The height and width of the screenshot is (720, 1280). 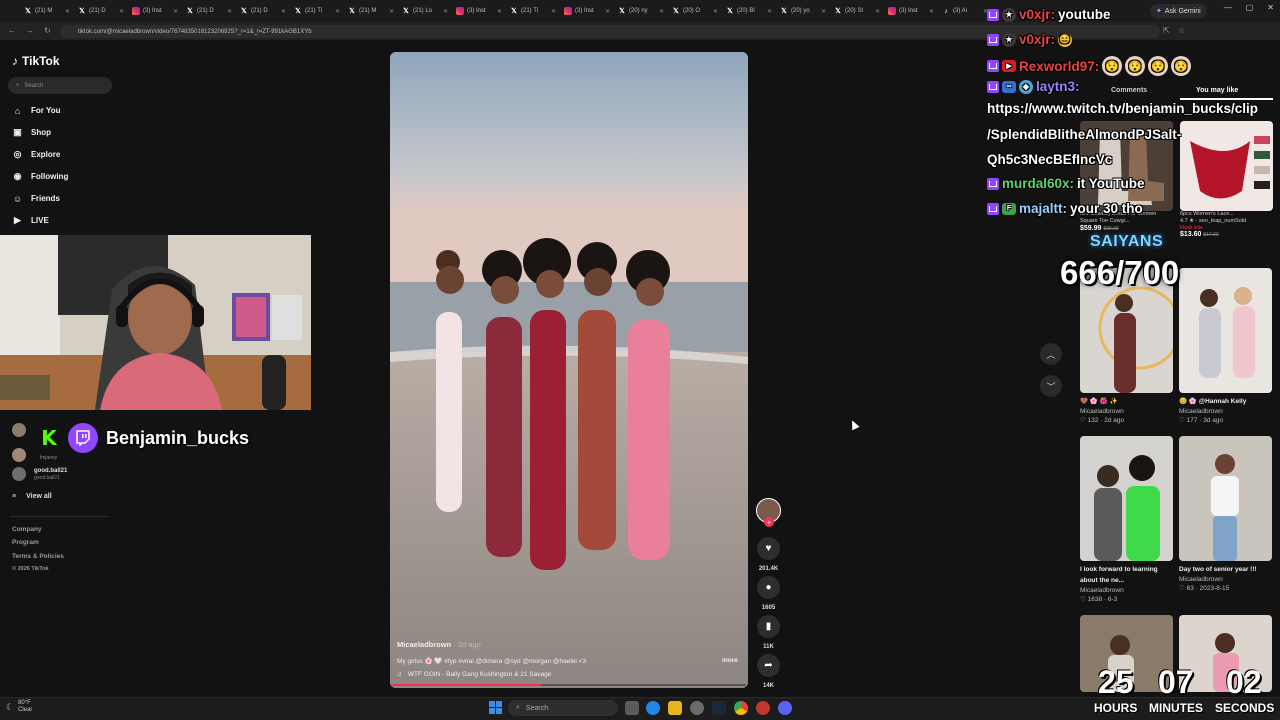 I want to click on browser-tab: 𝕏 (20) O ✕, so click(x=695, y=11).